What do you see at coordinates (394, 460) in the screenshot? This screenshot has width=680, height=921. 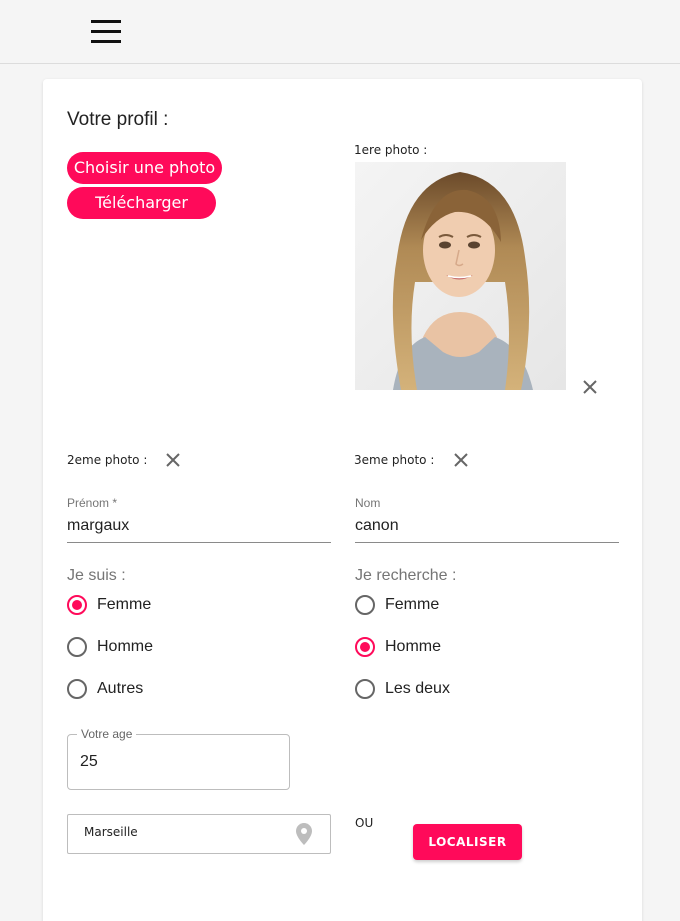 I see `photo3-label: 3eme photo :` at bounding box center [394, 460].